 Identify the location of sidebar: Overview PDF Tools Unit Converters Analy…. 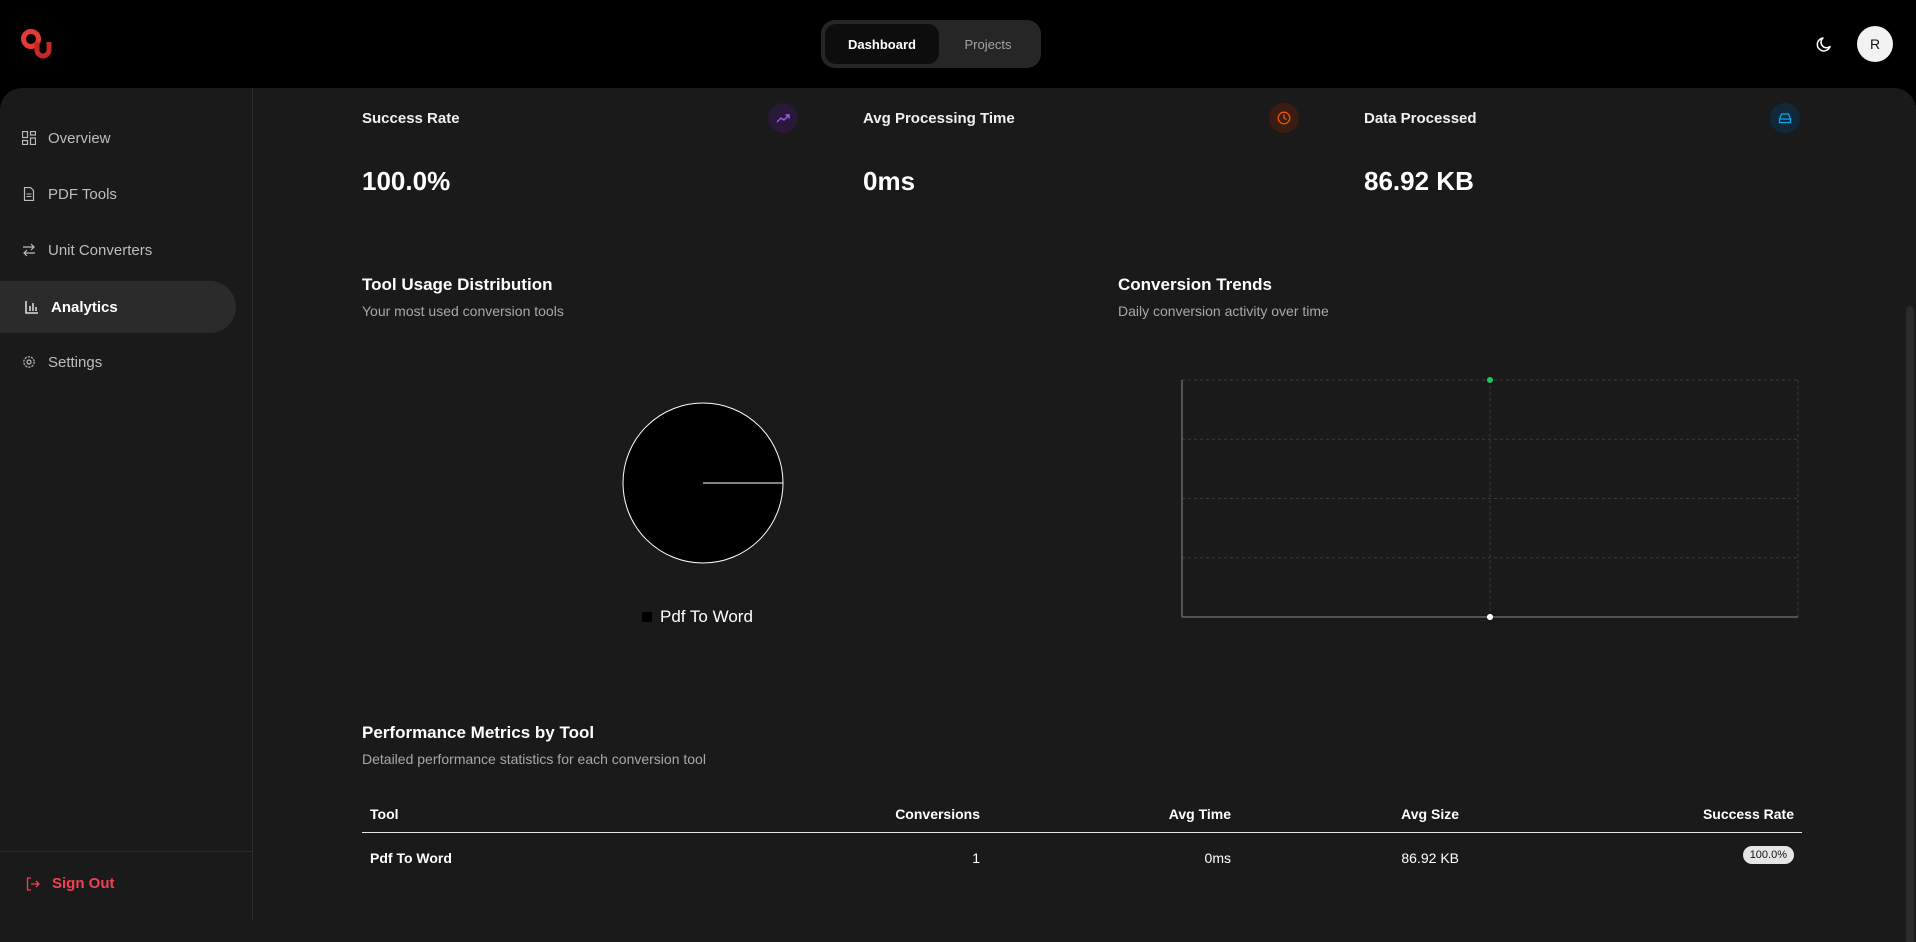
(126, 504).